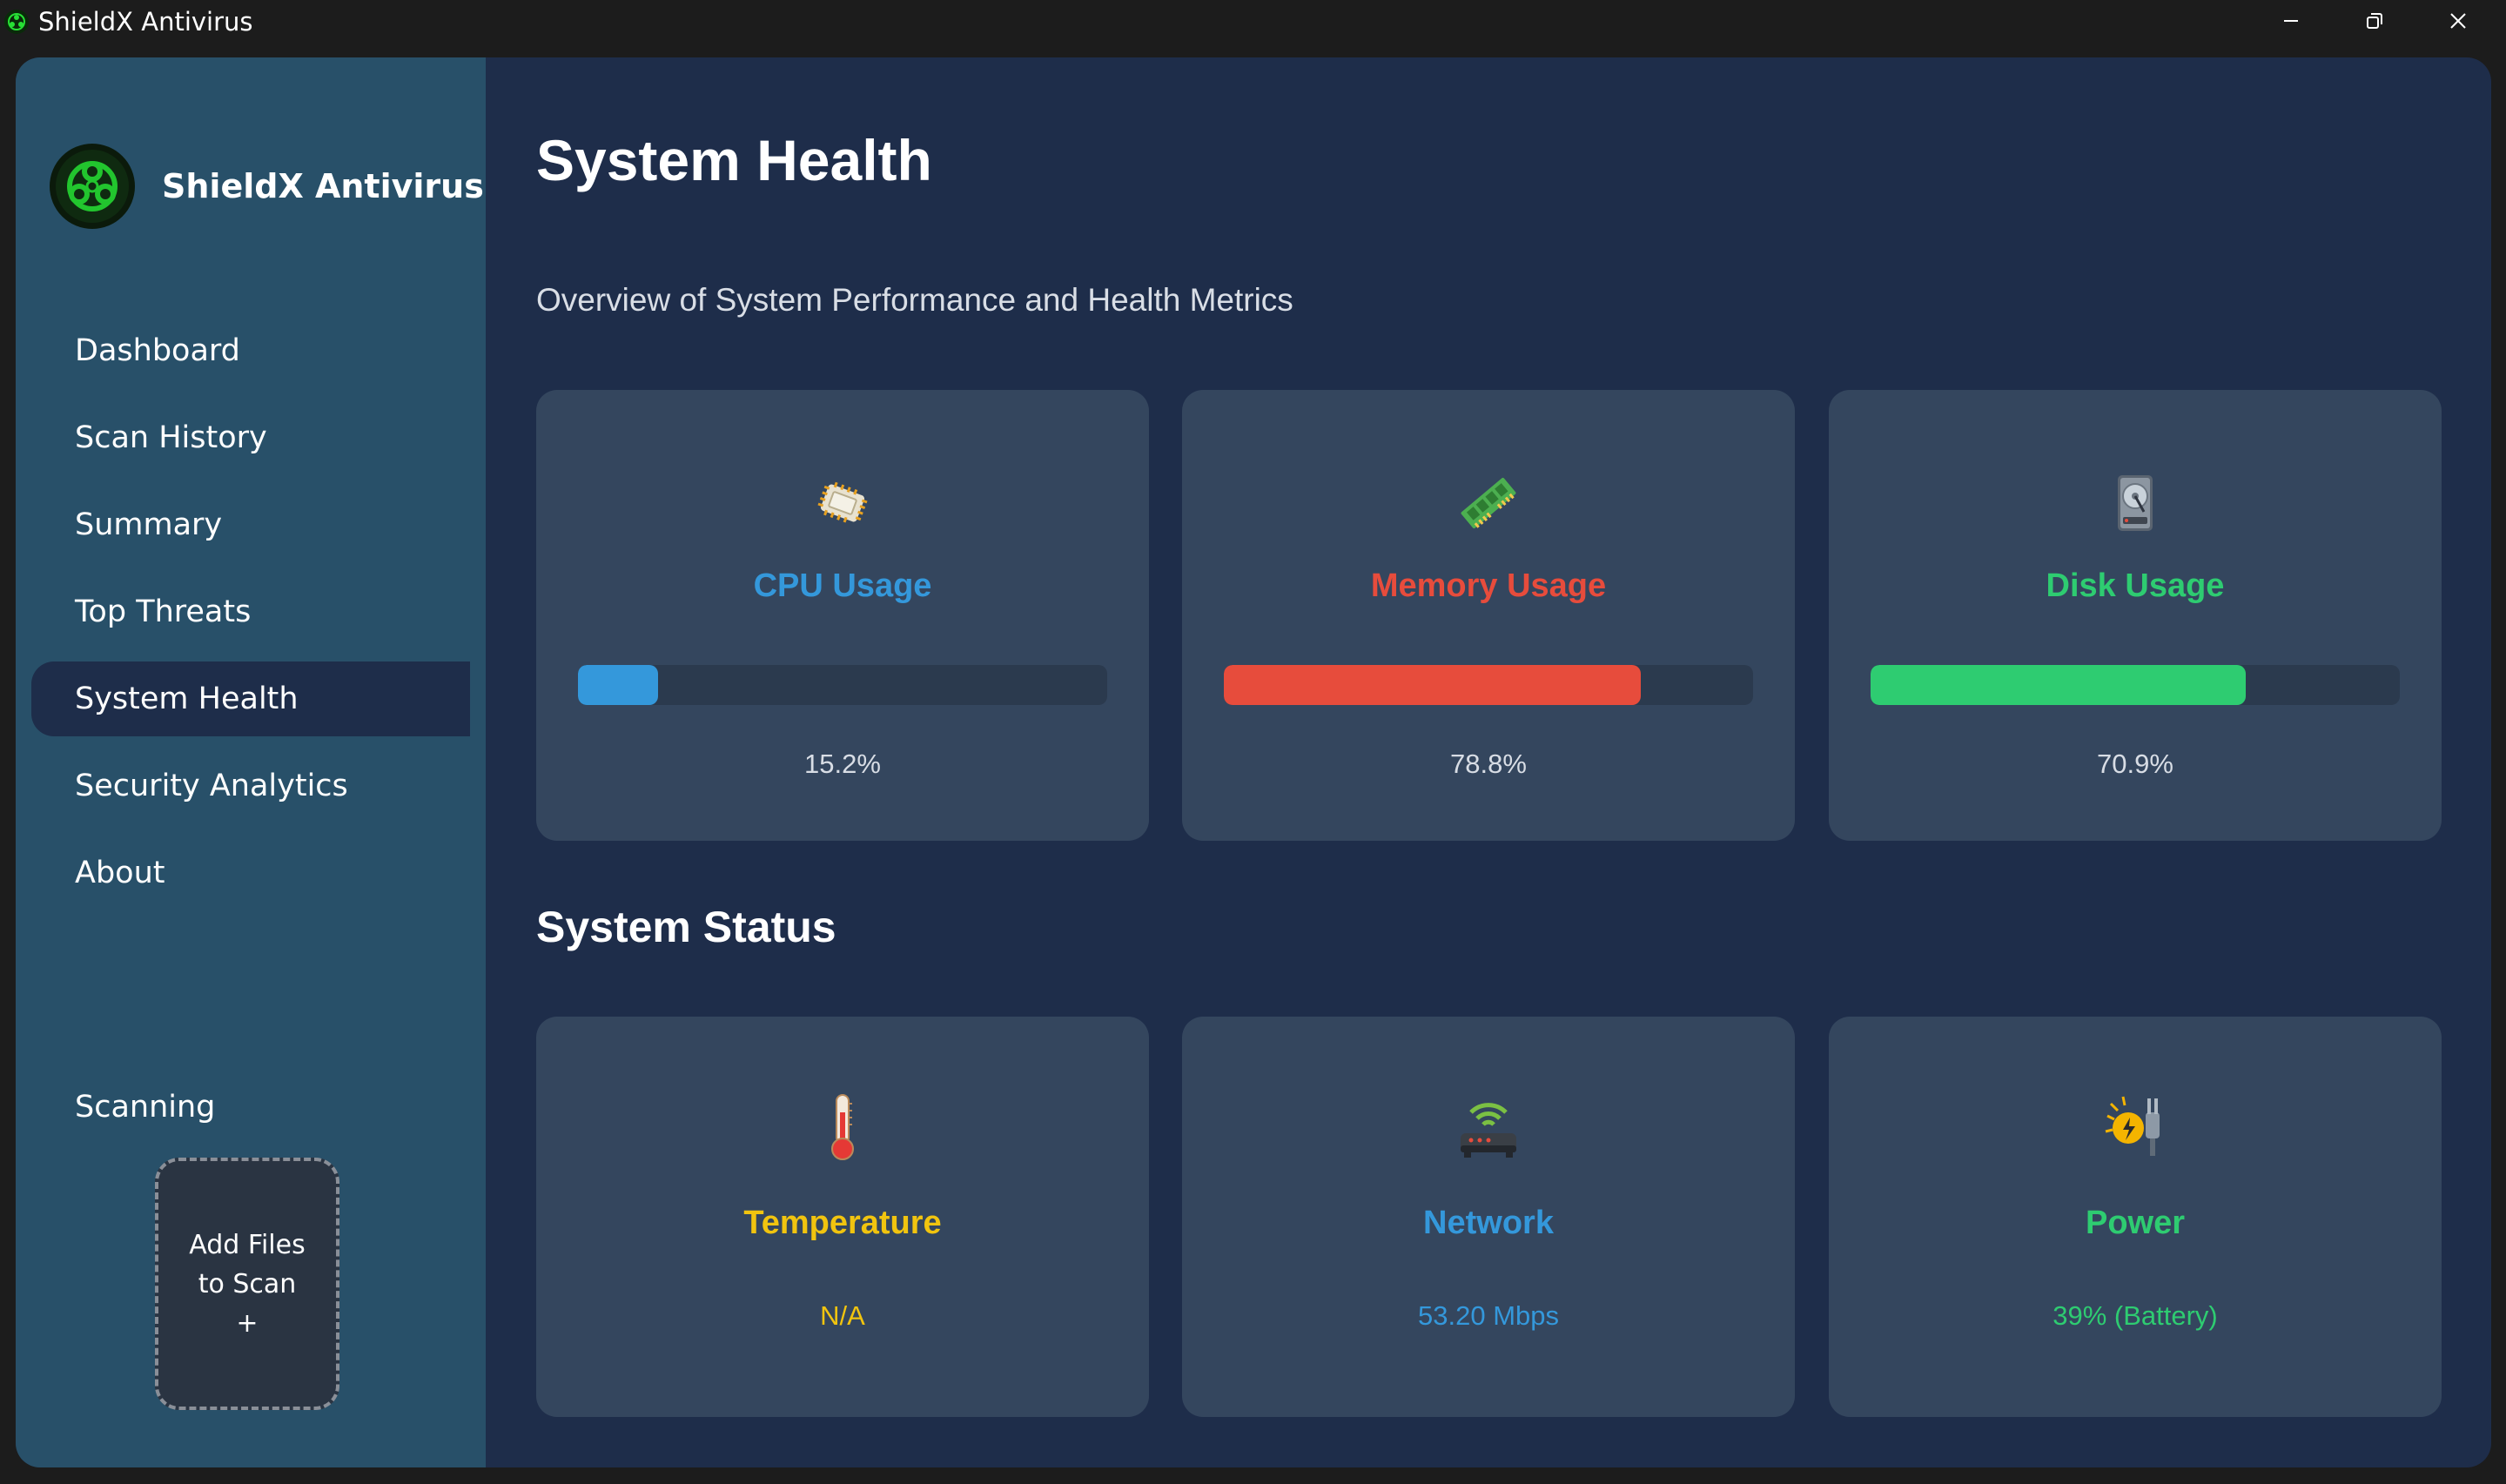 The width and height of the screenshot is (2506, 1484). What do you see at coordinates (145, 1107) in the screenshot?
I see `scanning-label: Scanning` at bounding box center [145, 1107].